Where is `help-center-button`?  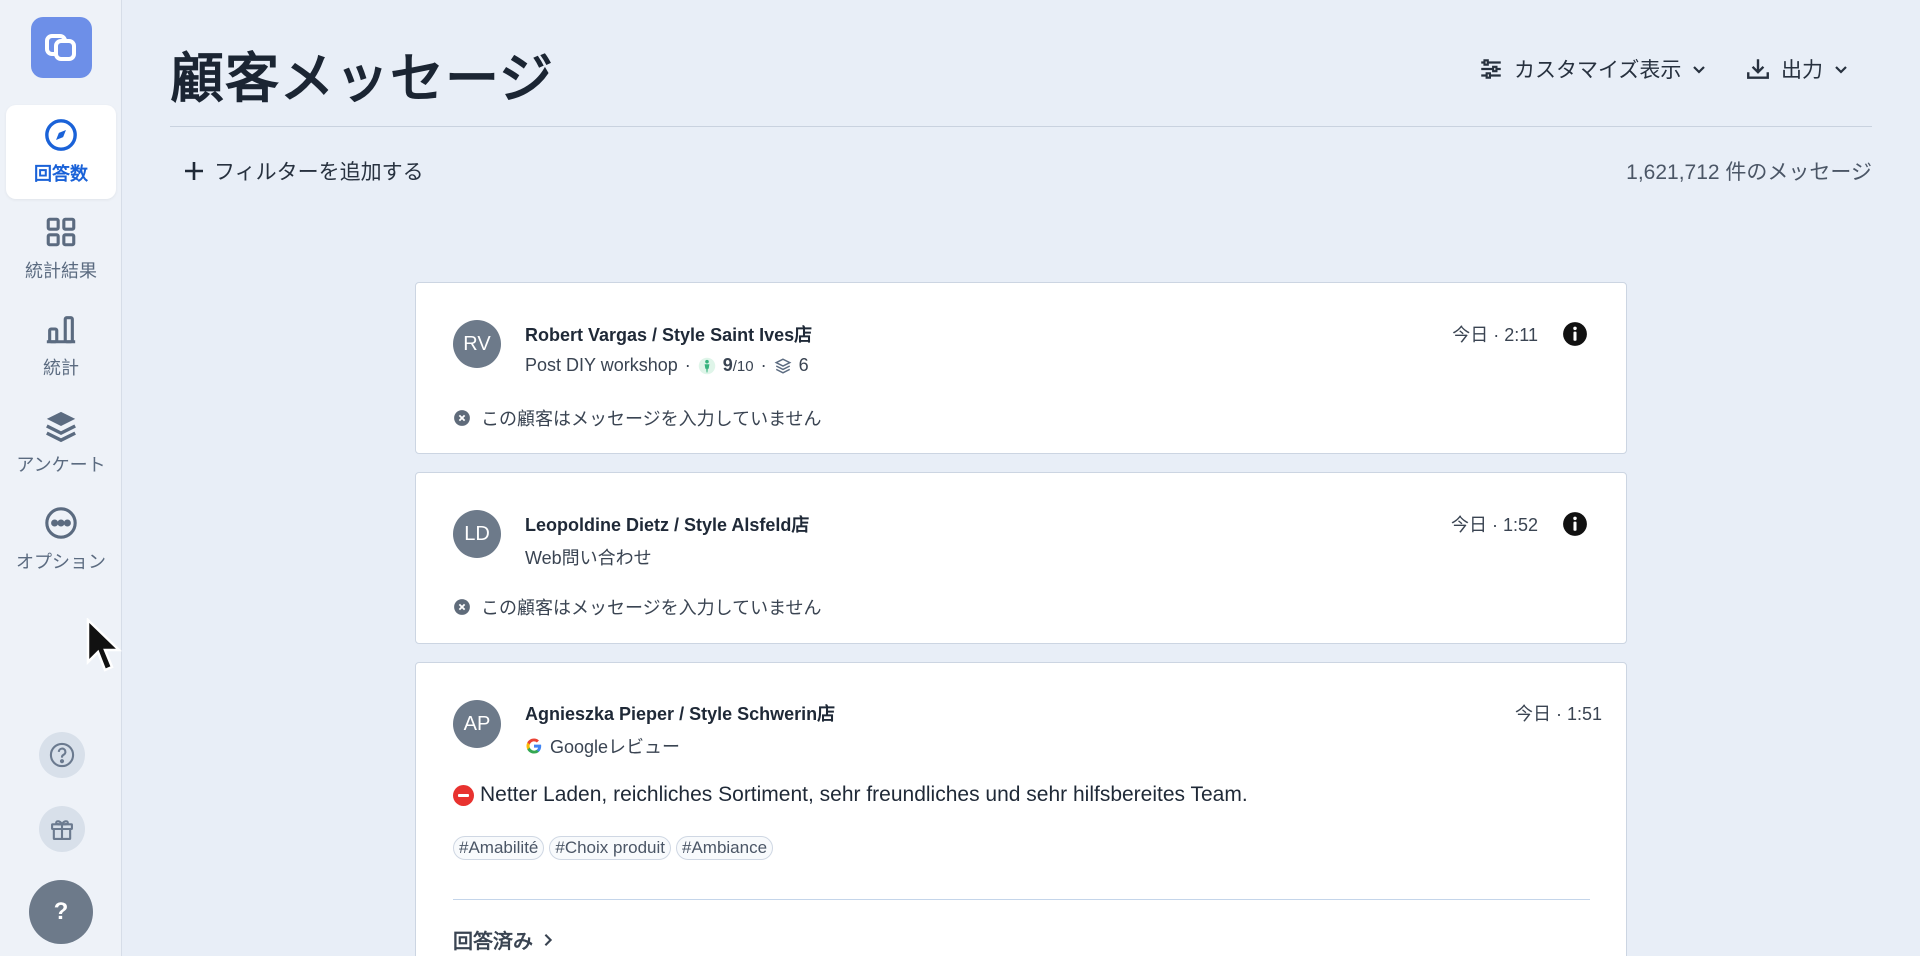 help-center-button is located at coordinates (62, 755).